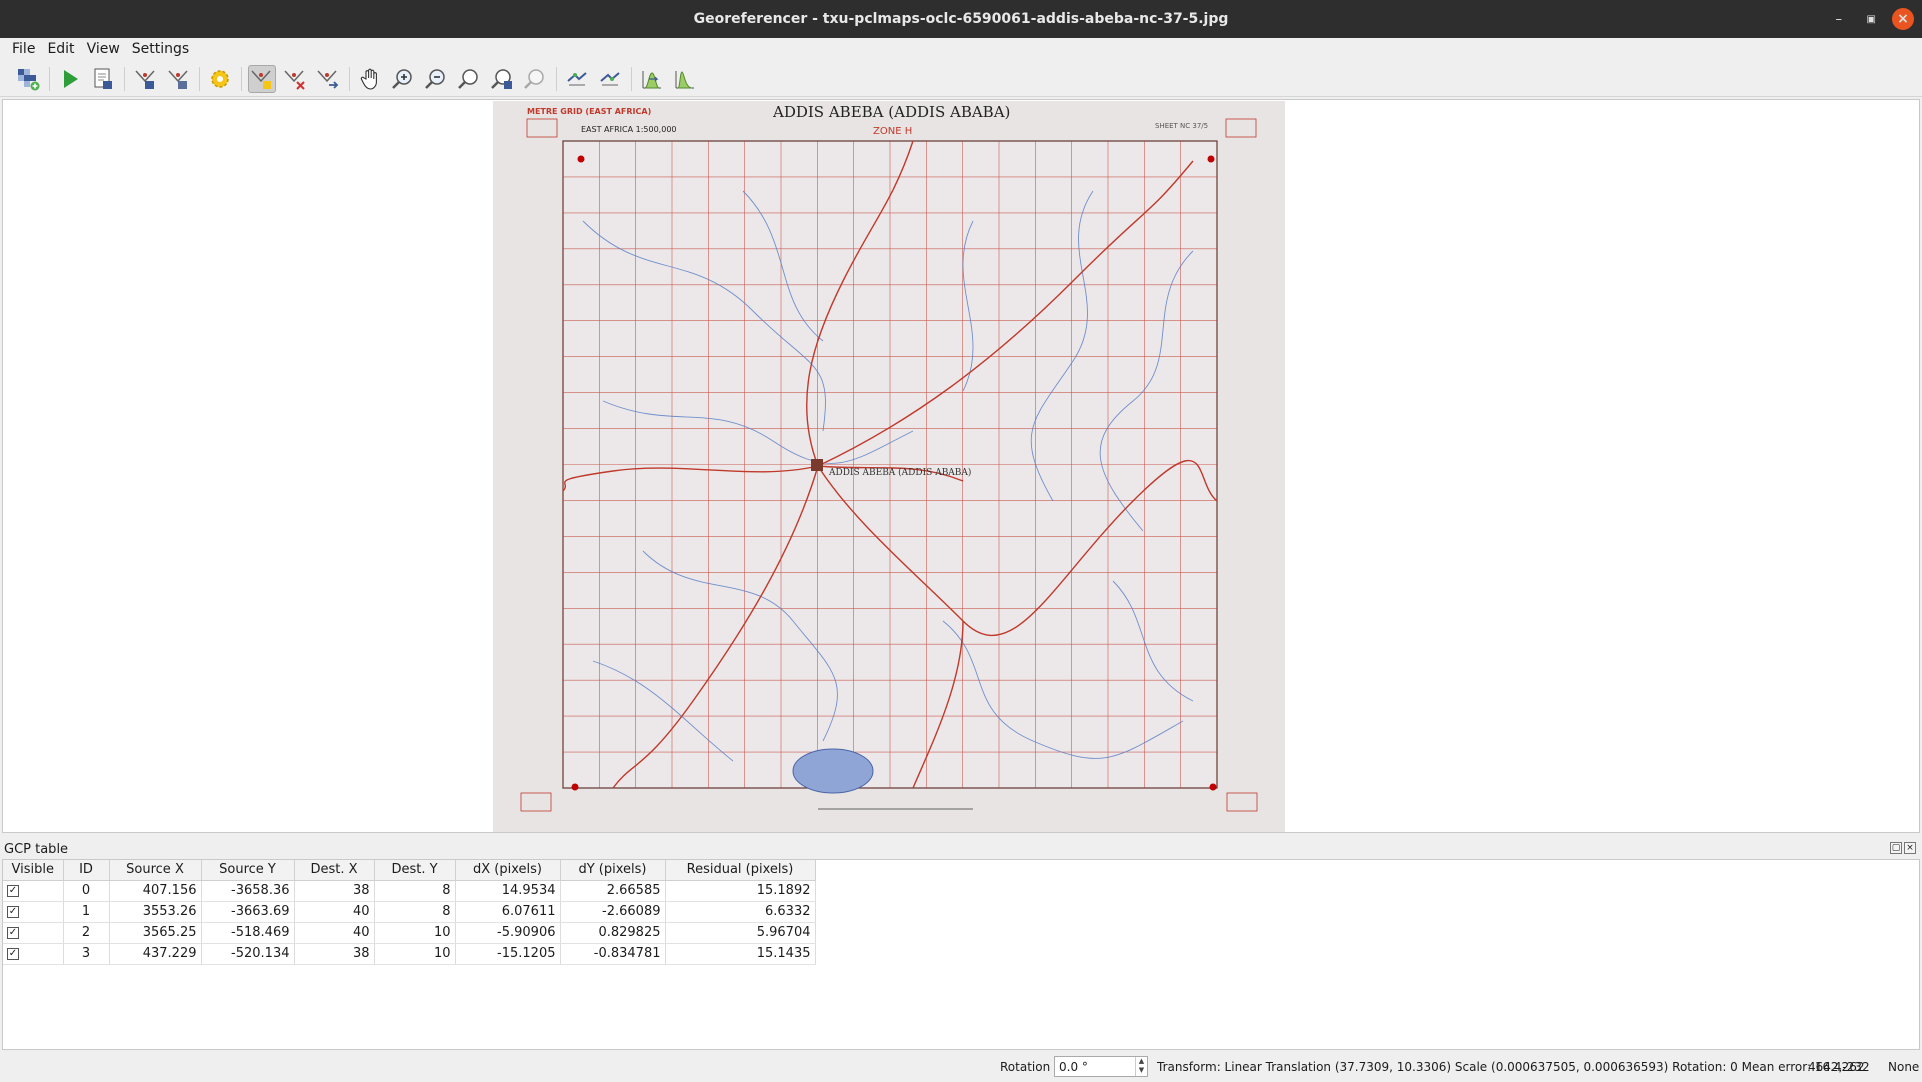  I want to click on cell-id: 2, so click(86, 933).